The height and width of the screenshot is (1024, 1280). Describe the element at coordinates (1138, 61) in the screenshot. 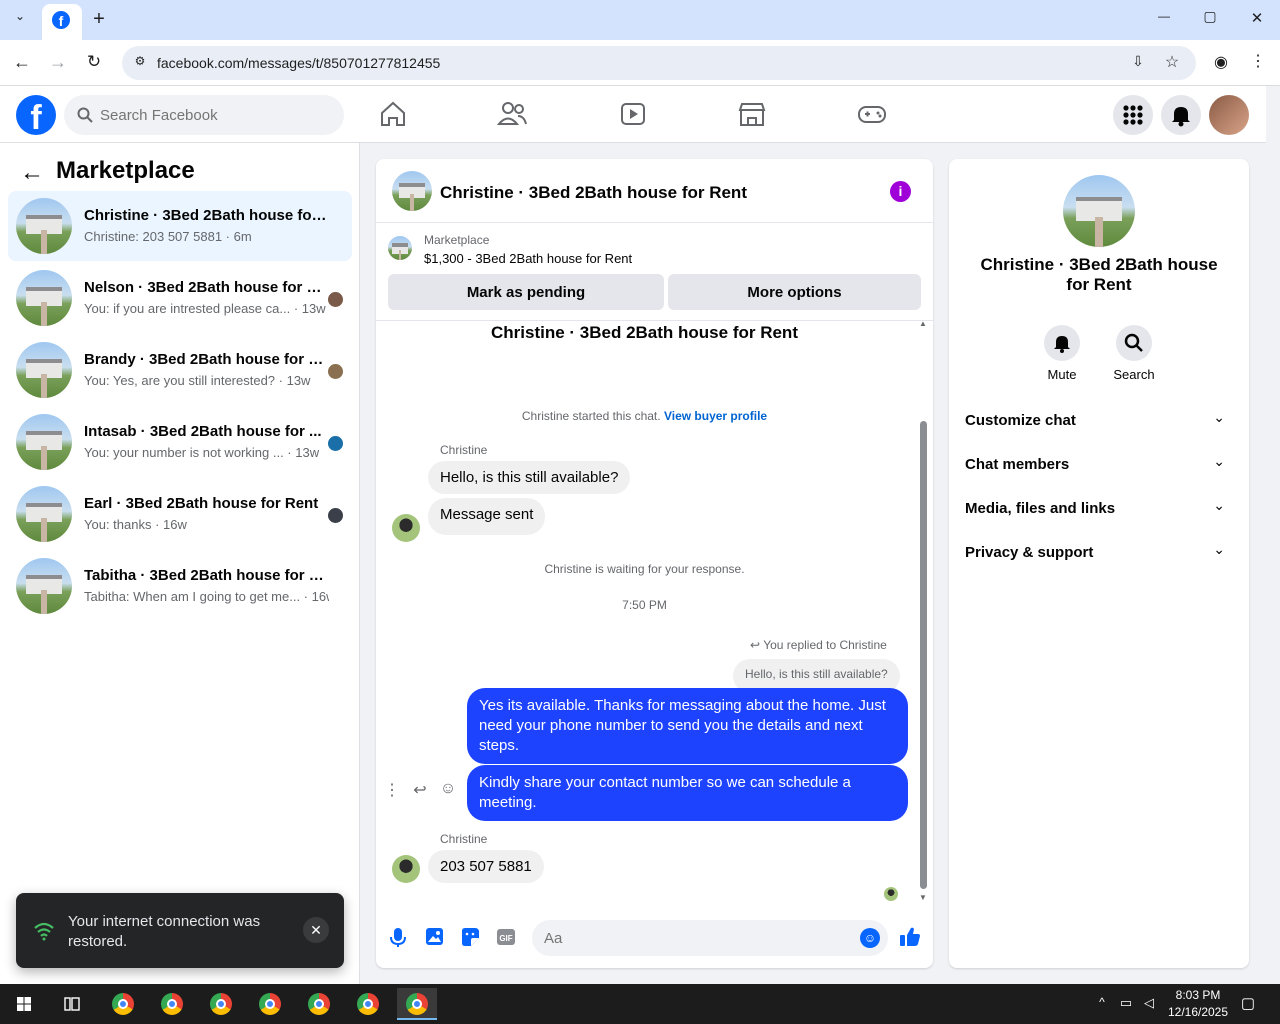

I see `install-app-icon: ⇩` at that location.